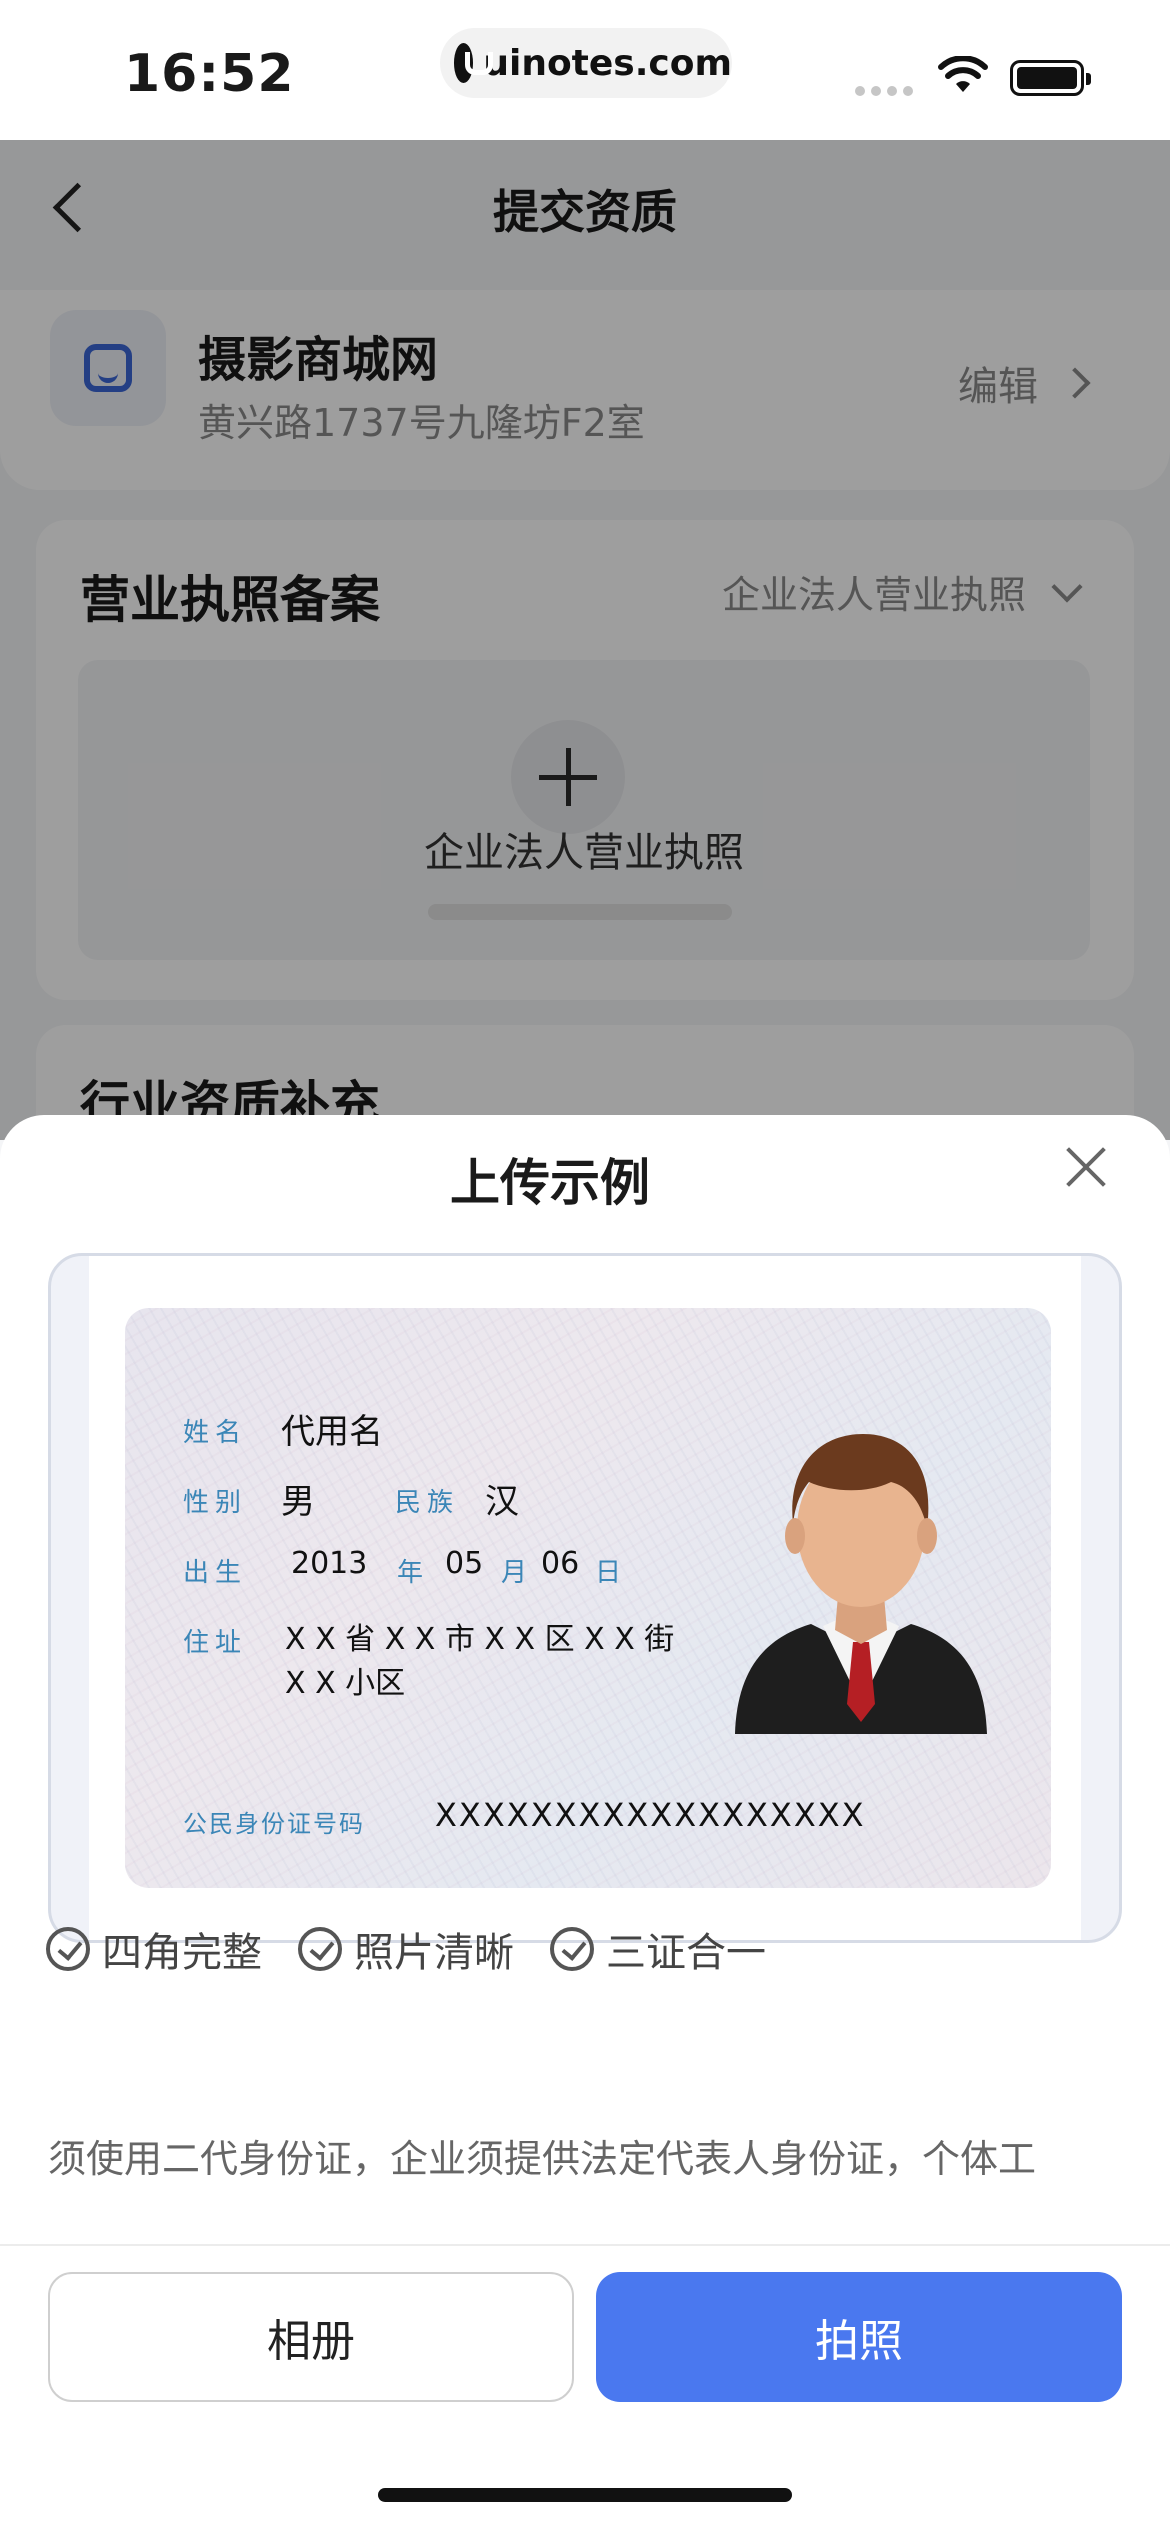 The image size is (1170, 2532). What do you see at coordinates (345, 1683) in the screenshot?
I see `id-address-line2: X X 小区` at bounding box center [345, 1683].